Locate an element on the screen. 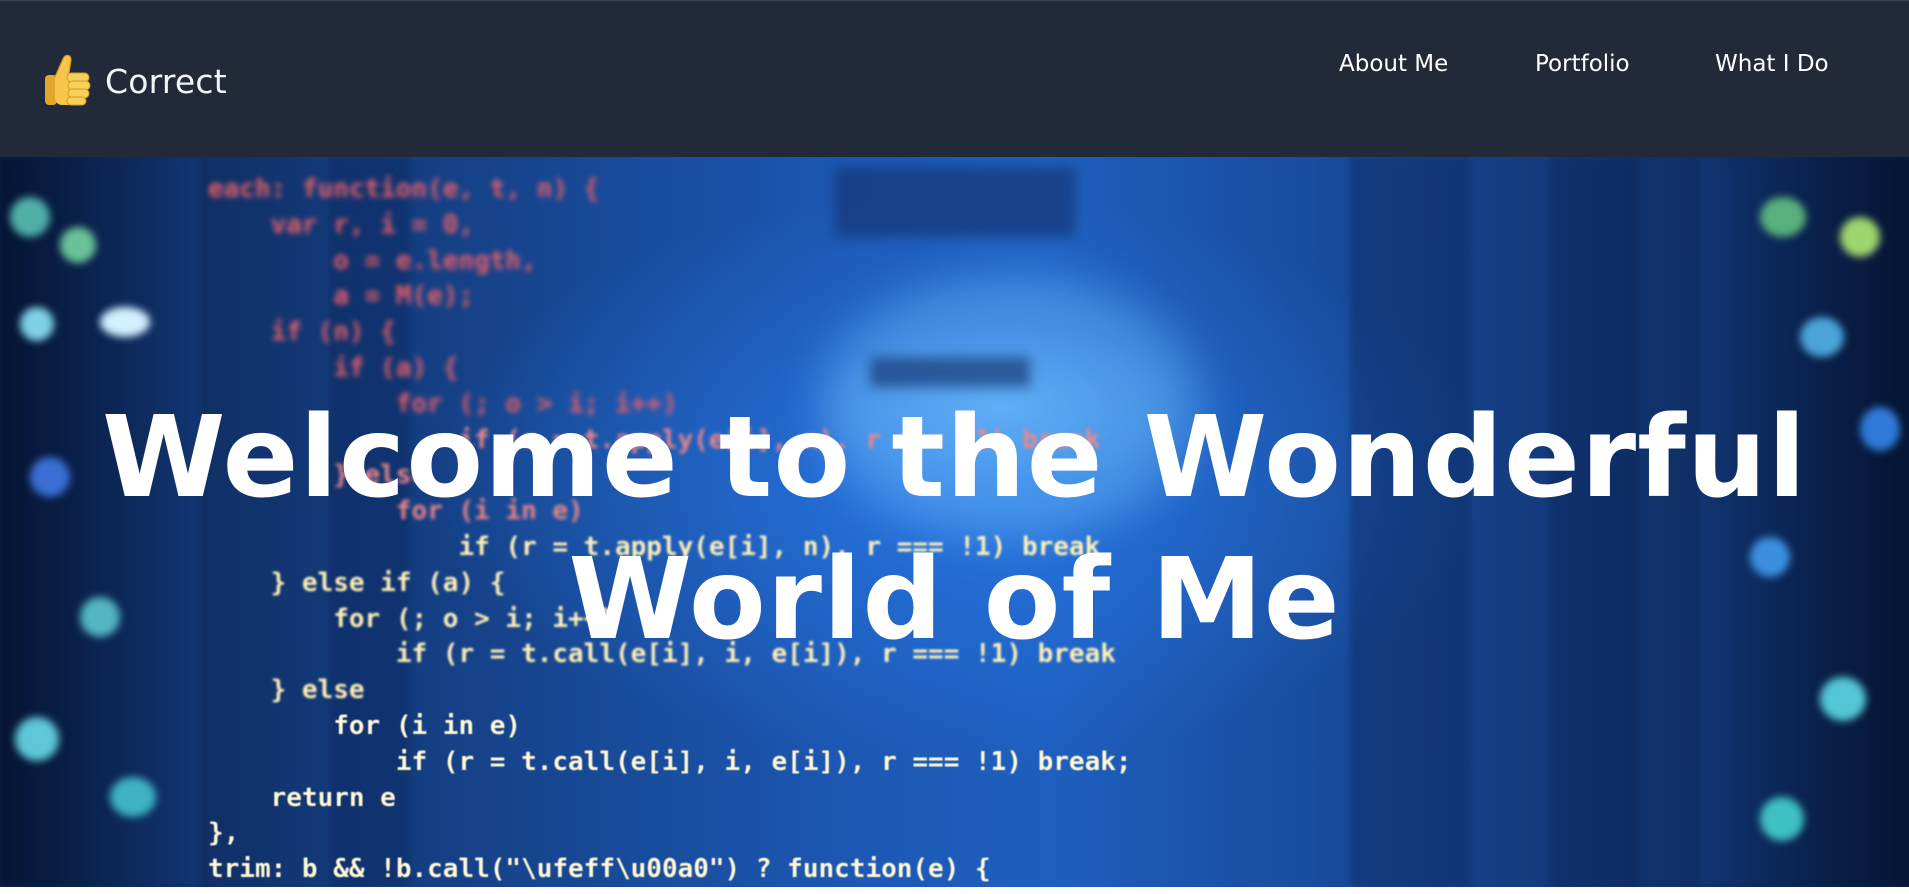 This screenshot has width=1909, height=894. code-line: a = M(e); is located at coordinates (341, 296).